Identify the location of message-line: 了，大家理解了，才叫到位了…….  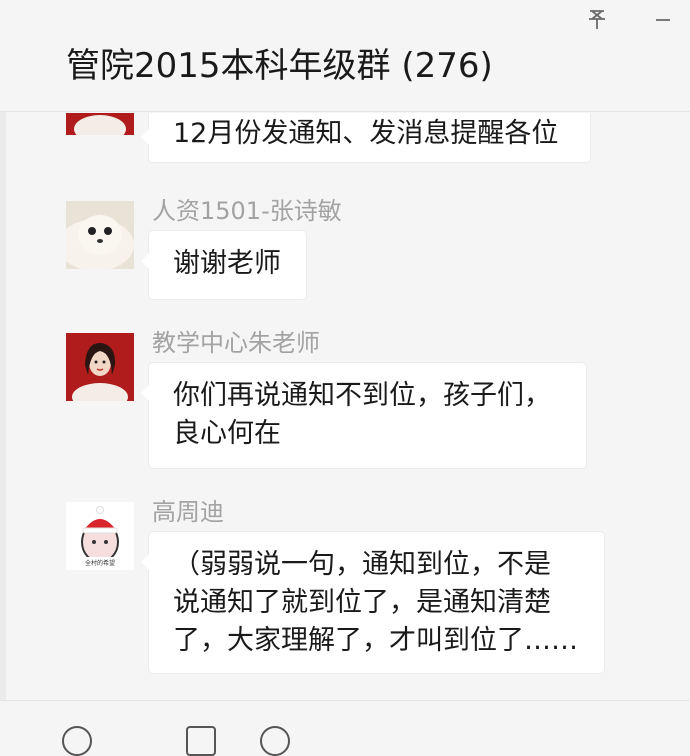
(375, 640).